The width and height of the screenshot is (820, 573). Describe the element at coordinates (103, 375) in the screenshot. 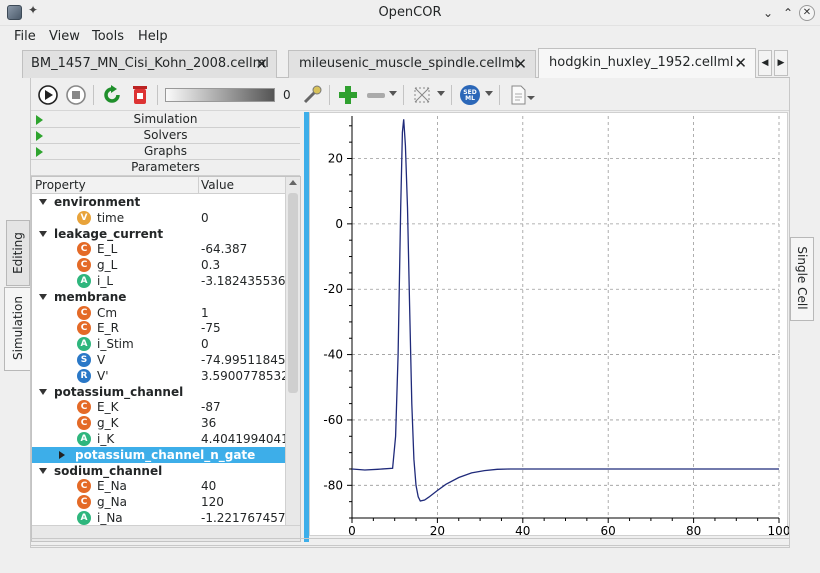

I see `parameter-name: V'` at that location.